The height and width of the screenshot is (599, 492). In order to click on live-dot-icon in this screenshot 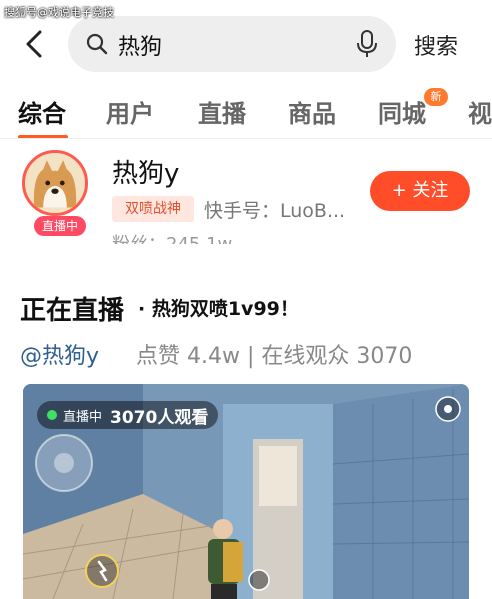, I will do `click(52, 415)`.